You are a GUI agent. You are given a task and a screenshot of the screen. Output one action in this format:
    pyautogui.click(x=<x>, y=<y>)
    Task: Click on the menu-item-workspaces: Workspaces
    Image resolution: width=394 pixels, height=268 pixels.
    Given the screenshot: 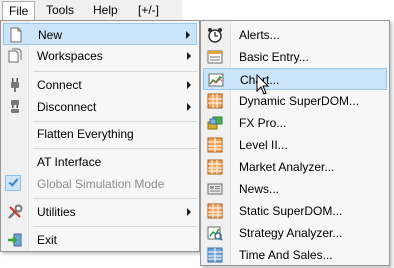 What is the action you would take?
    pyautogui.click(x=100, y=56)
    